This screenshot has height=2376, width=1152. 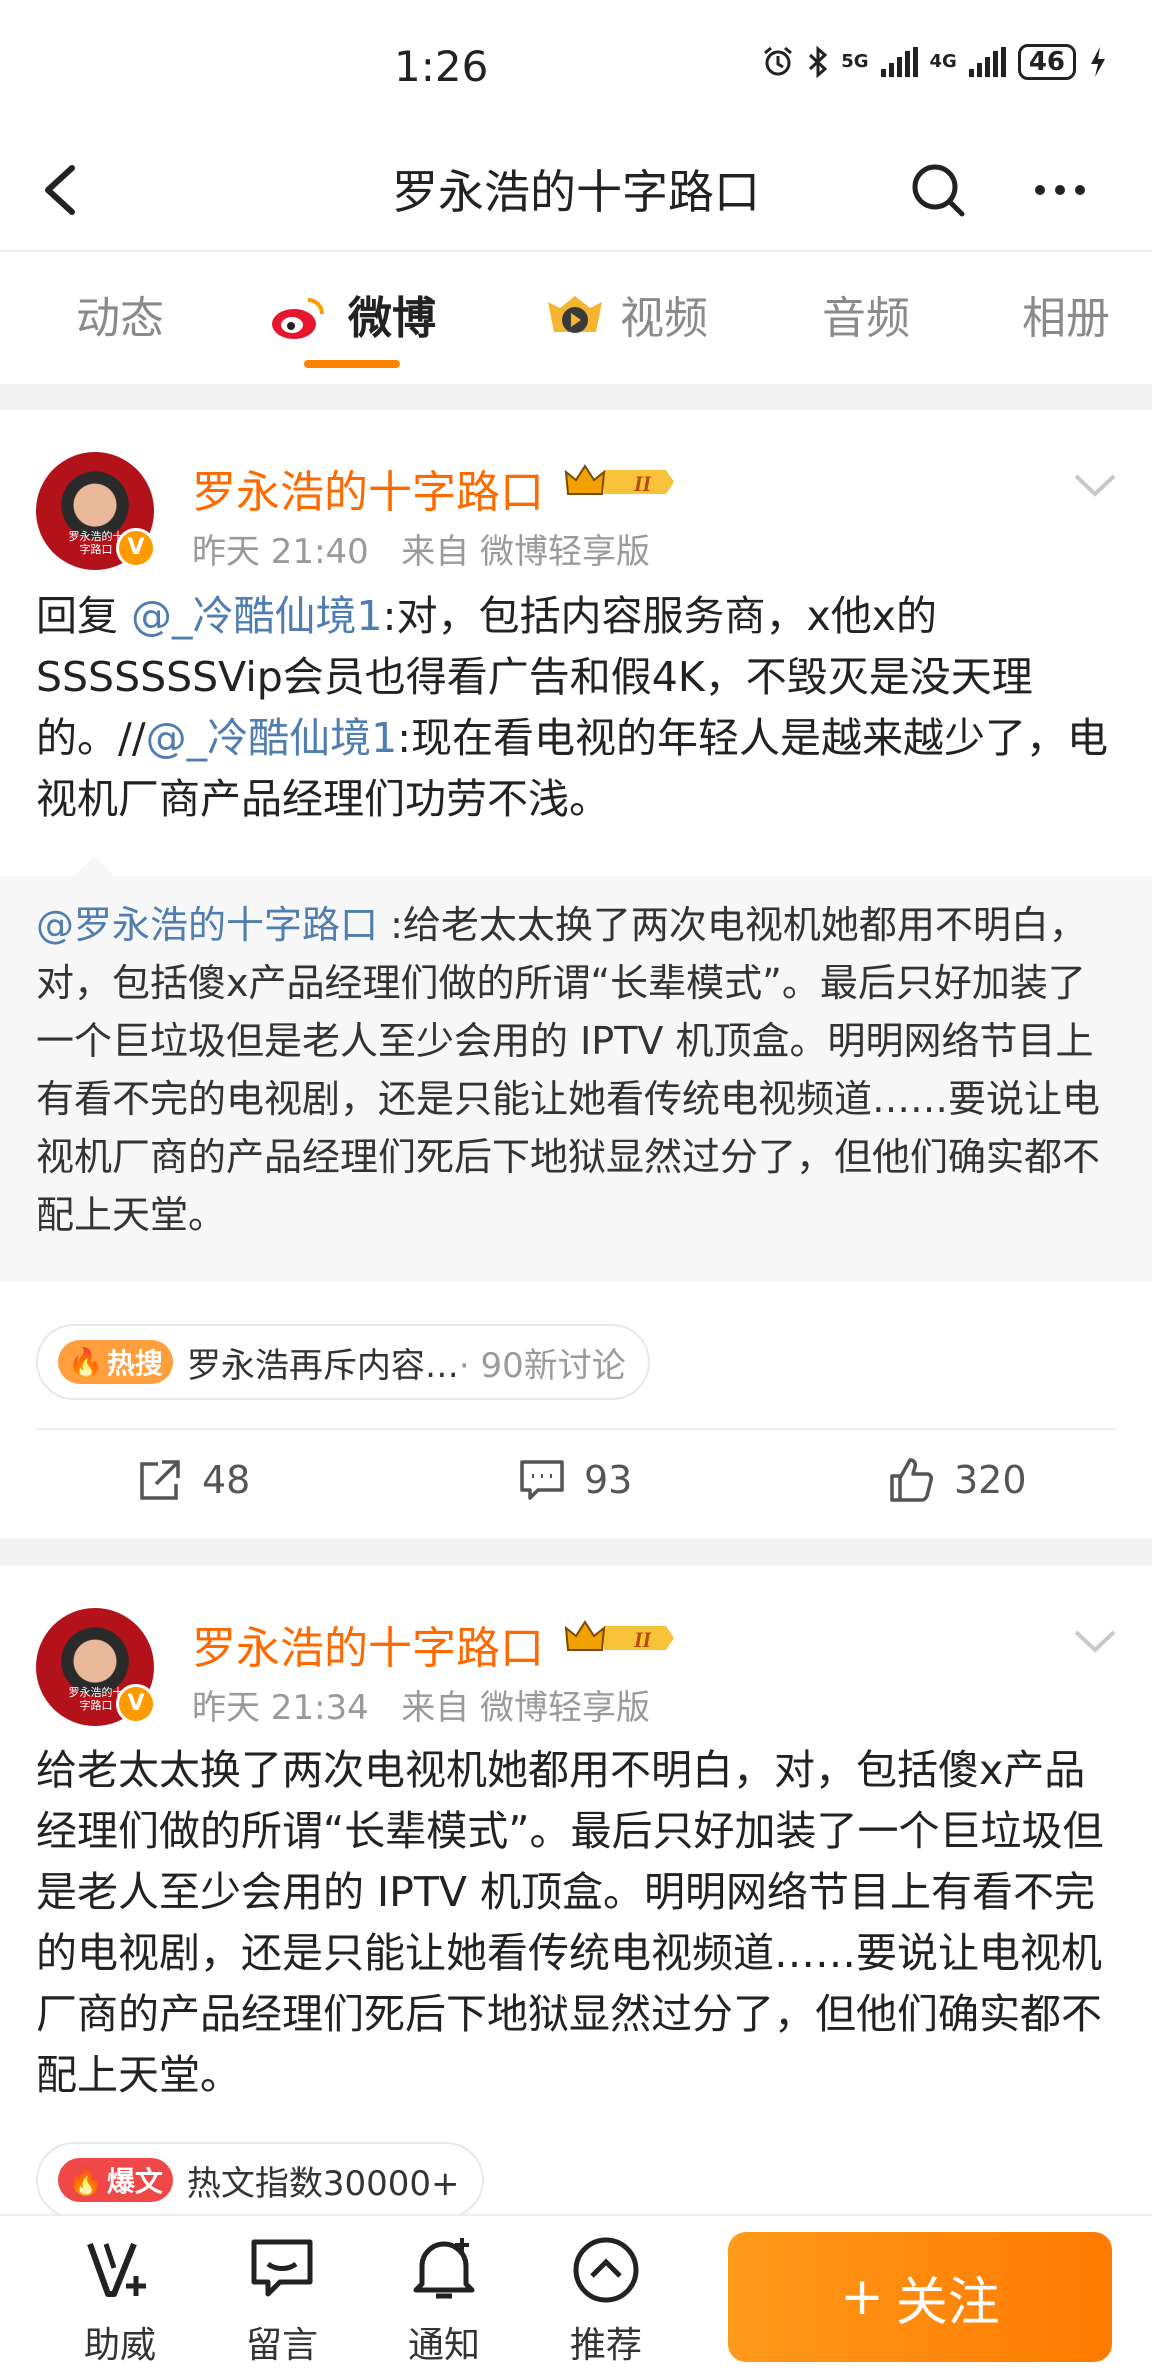 What do you see at coordinates (605, 2345) in the screenshot?
I see `recommend-label: 推荐` at bounding box center [605, 2345].